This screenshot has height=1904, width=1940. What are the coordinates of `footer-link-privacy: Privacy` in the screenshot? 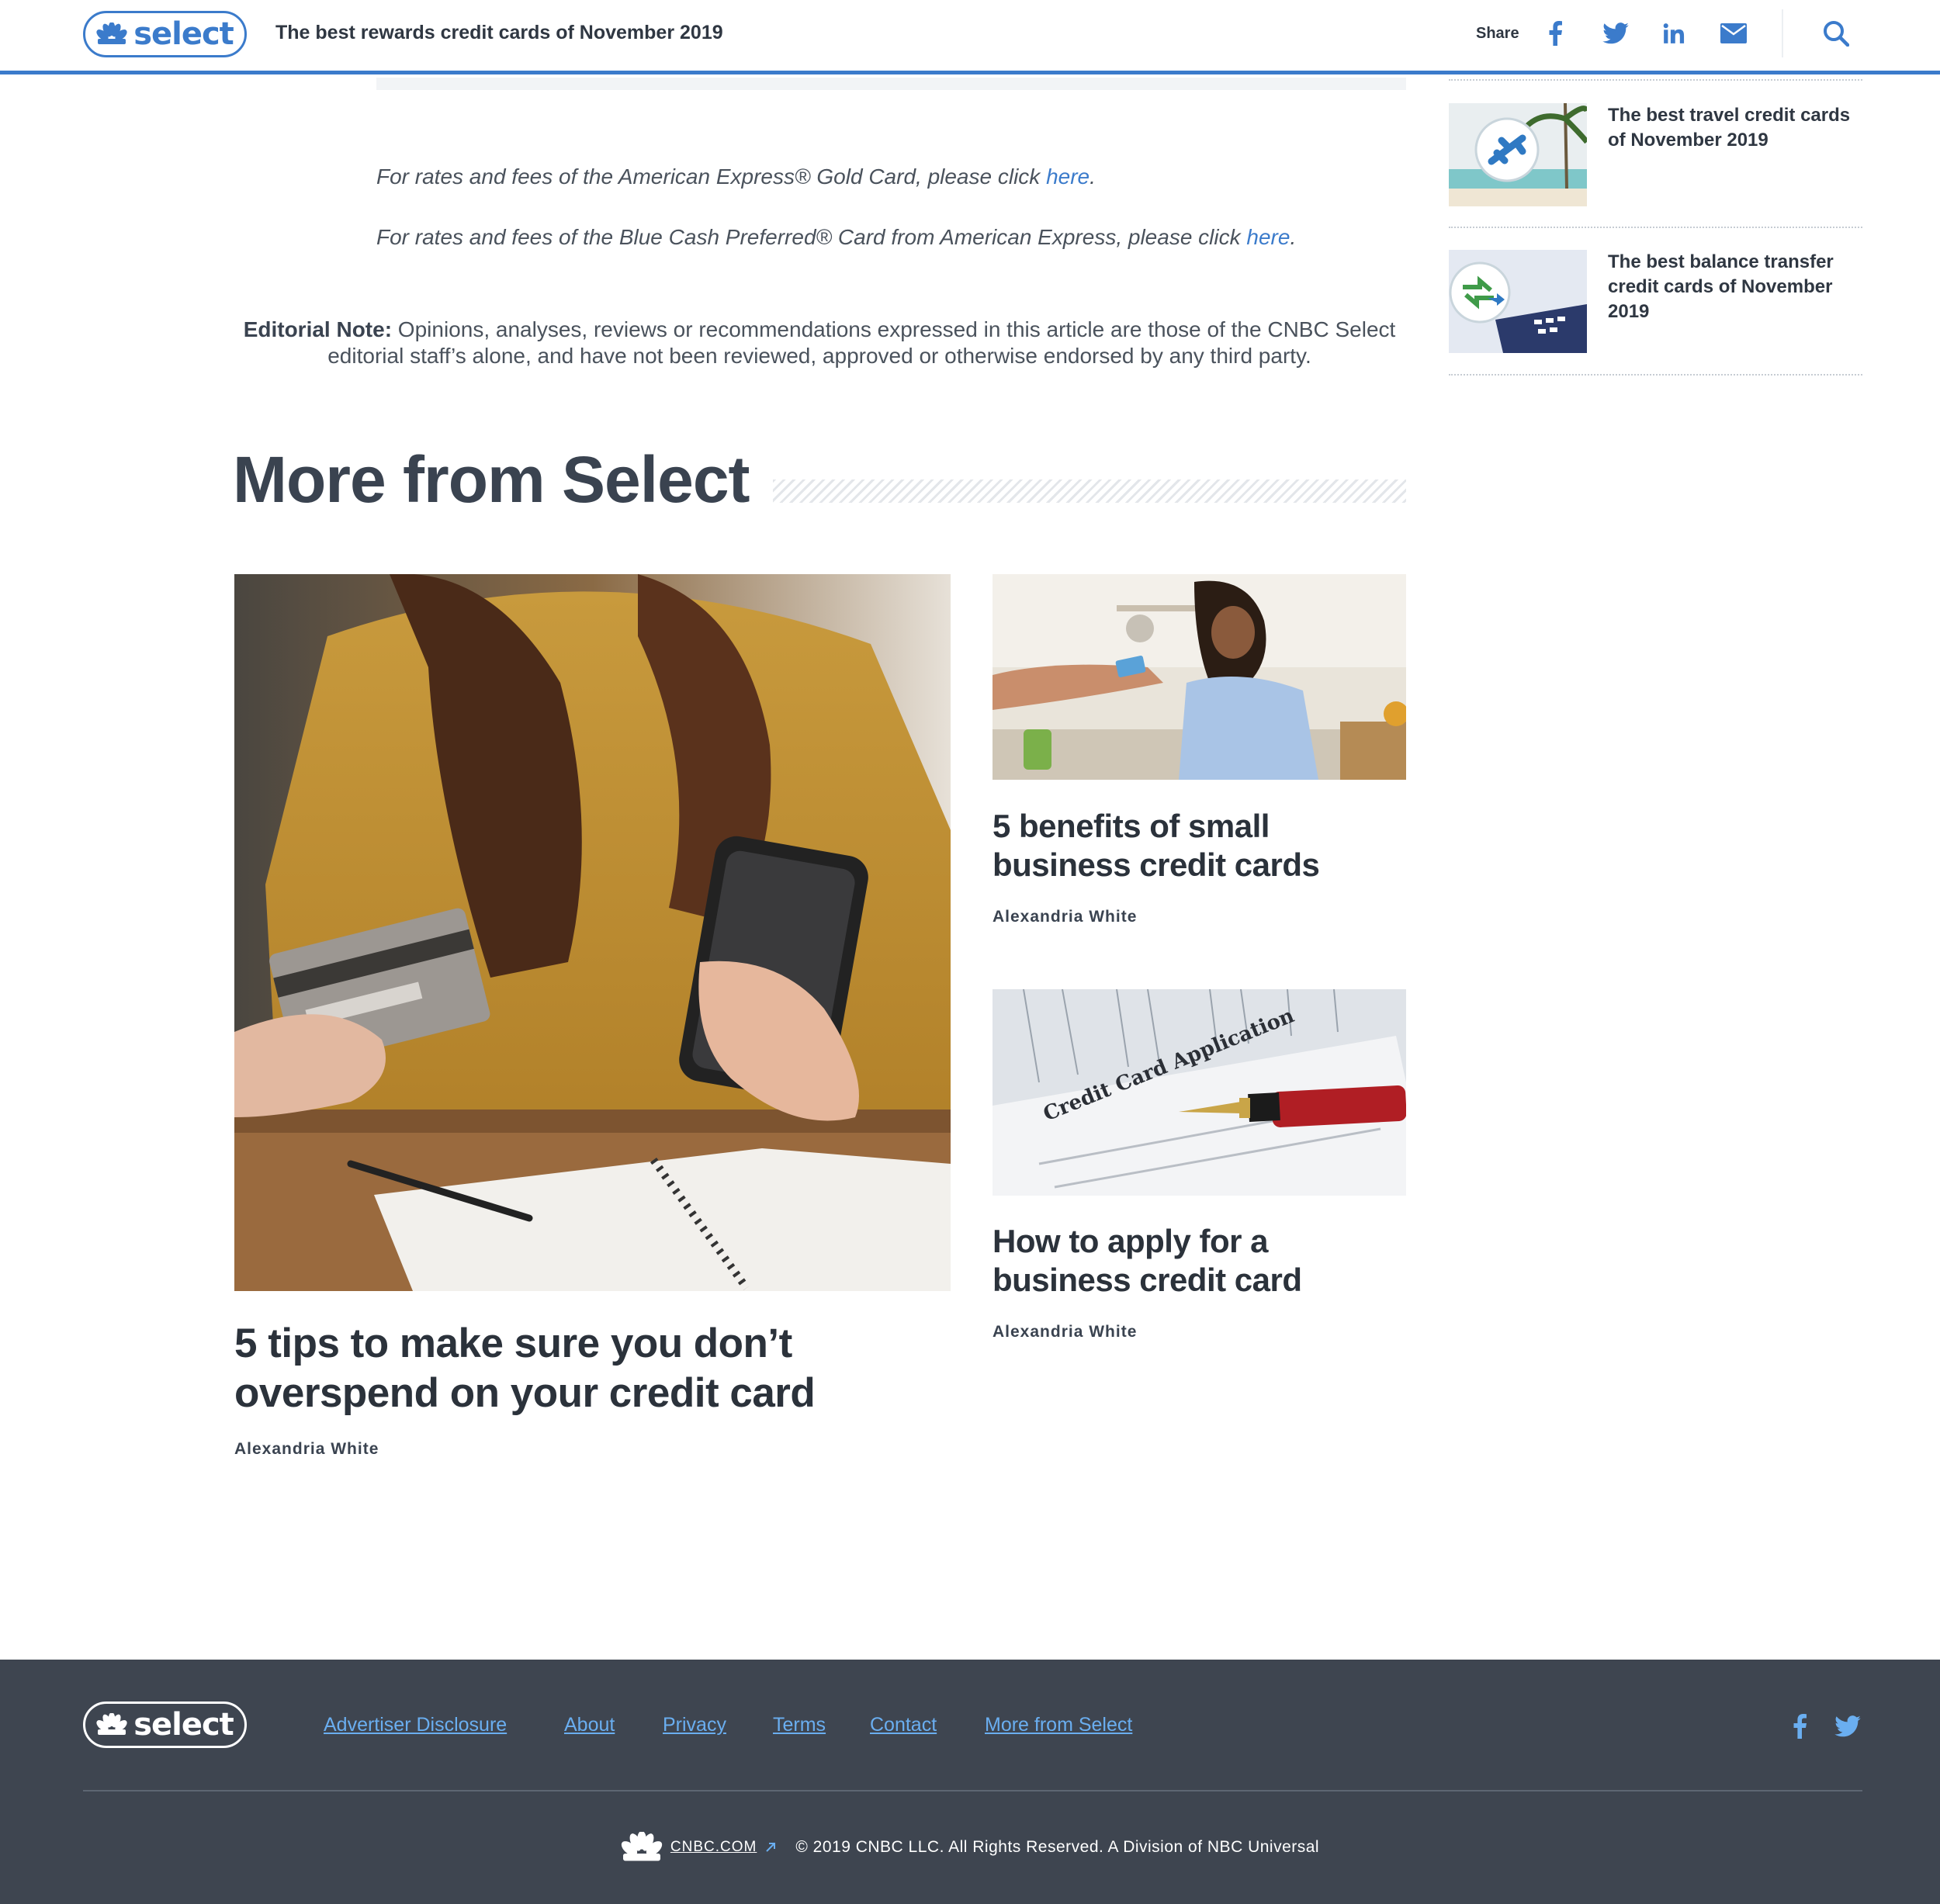 It's located at (695, 1725).